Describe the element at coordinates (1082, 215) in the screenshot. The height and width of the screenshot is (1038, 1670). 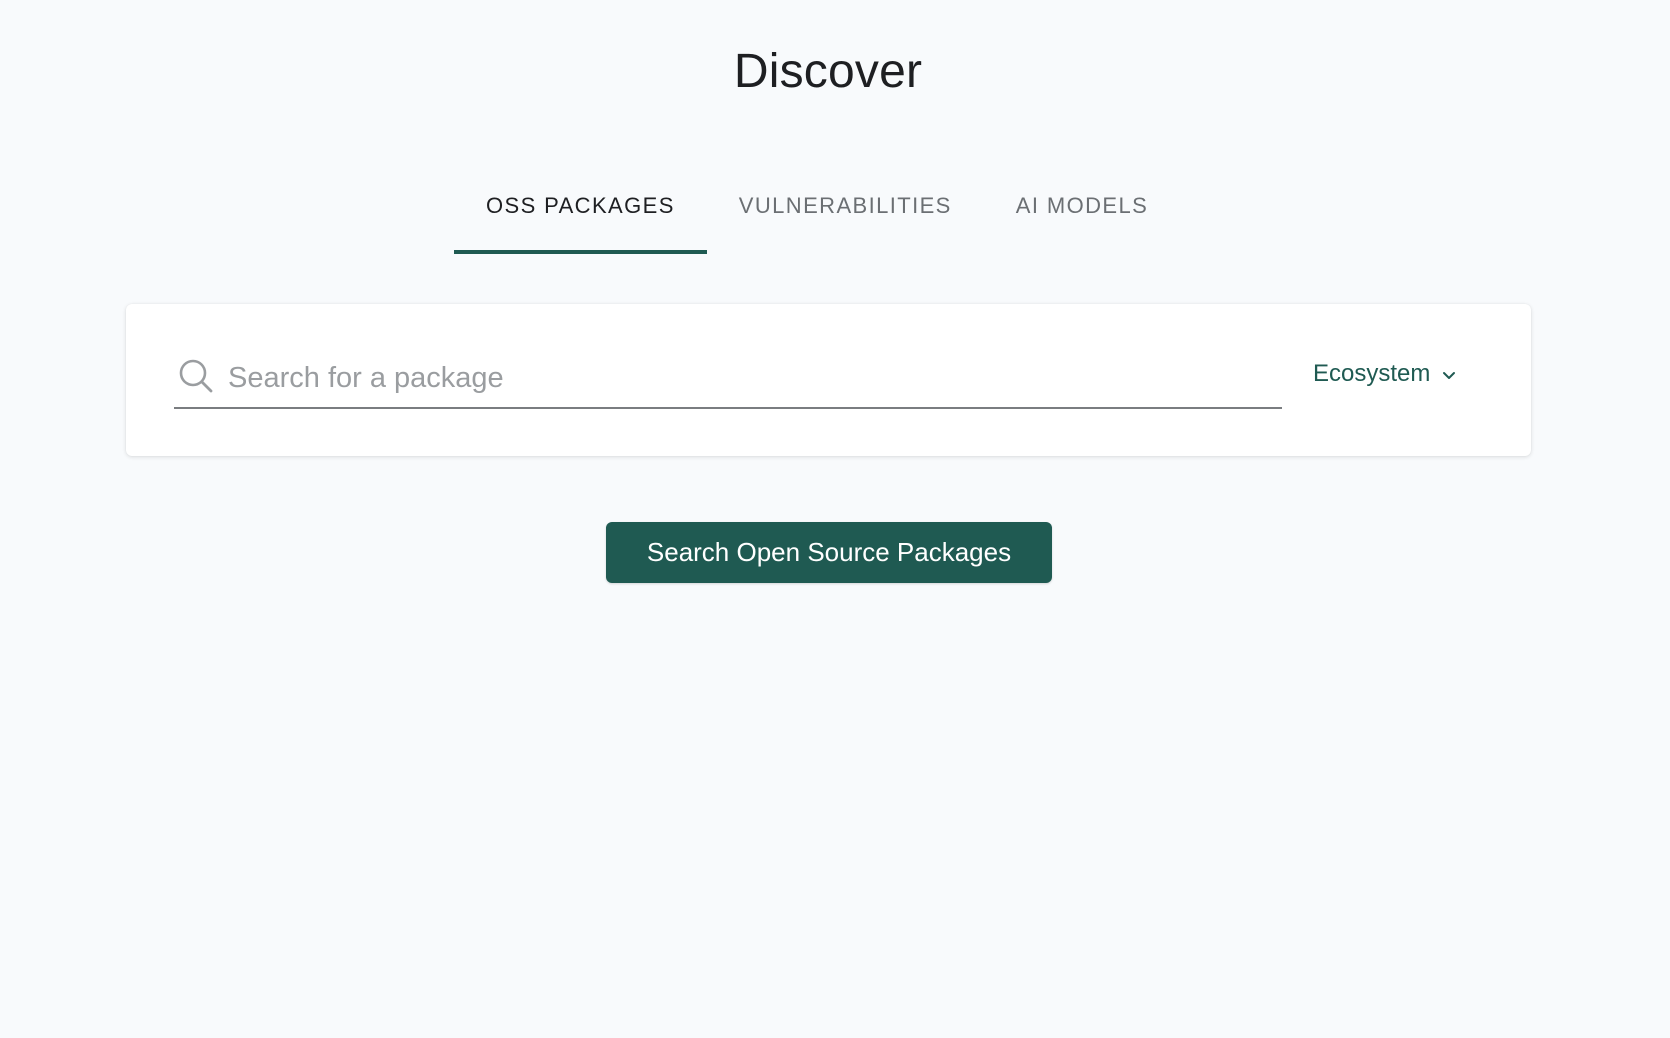
I see `tab-ai-models: AI MODELS` at that location.